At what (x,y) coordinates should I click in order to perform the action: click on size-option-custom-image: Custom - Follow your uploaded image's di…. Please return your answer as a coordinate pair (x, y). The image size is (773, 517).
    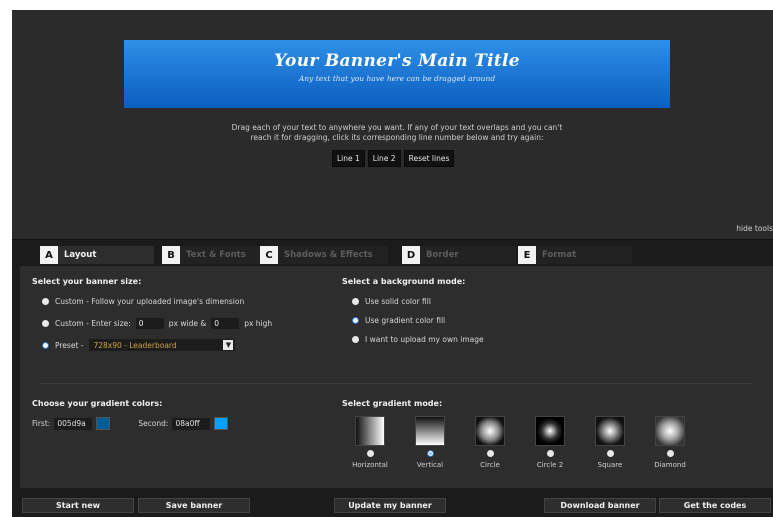
    Looking at the image, I should click on (143, 301).